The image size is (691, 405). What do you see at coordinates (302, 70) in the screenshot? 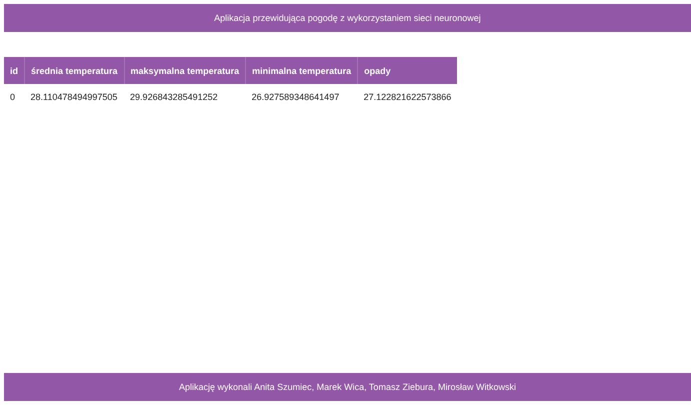
I see `column-header: minimalna temperatura` at bounding box center [302, 70].